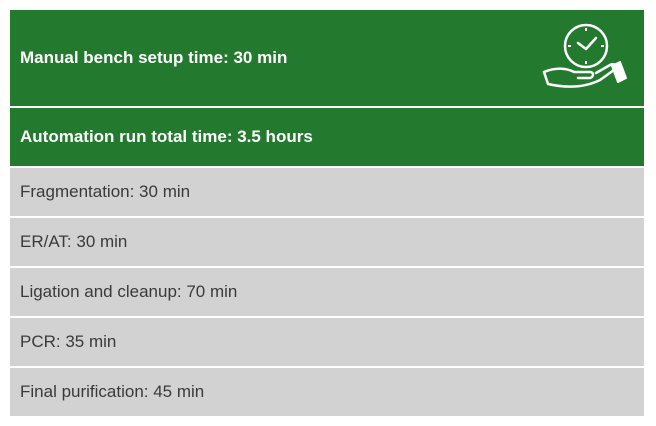 This screenshot has width=656, height=426. Describe the element at coordinates (154, 57) in the screenshot. I see `setup-time-label: Manual bench setup time: 30 min` at that location.